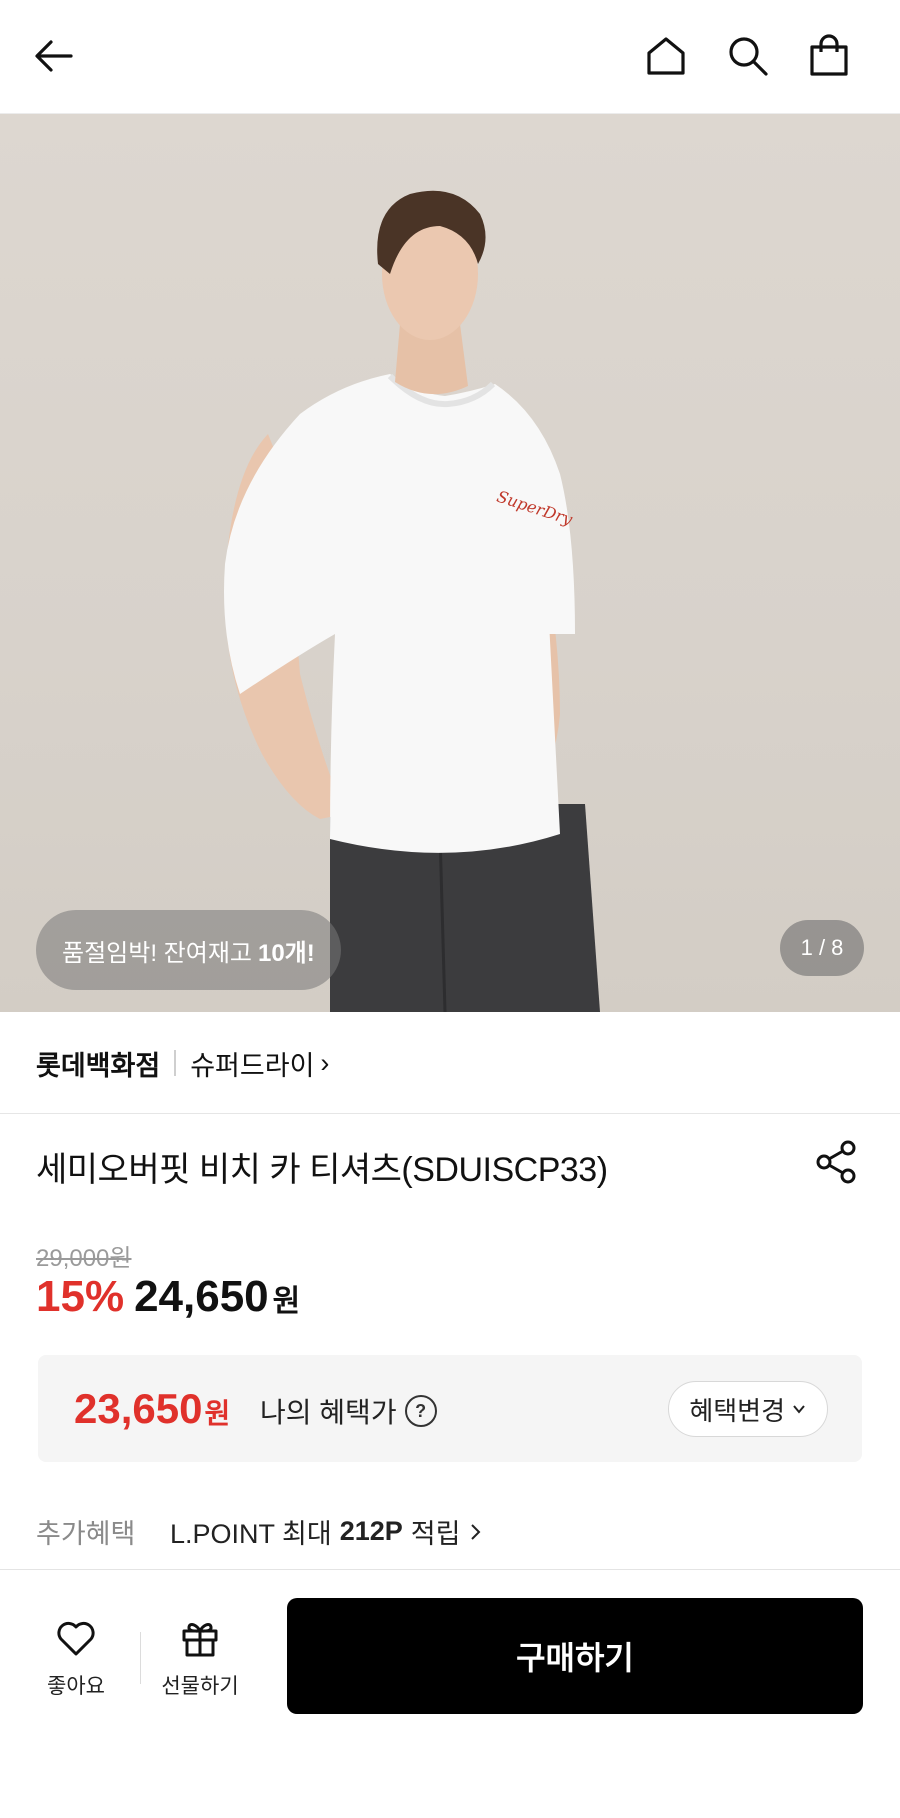 The image size is (900, 1818). I want to click on back-button, so click(54, 56).